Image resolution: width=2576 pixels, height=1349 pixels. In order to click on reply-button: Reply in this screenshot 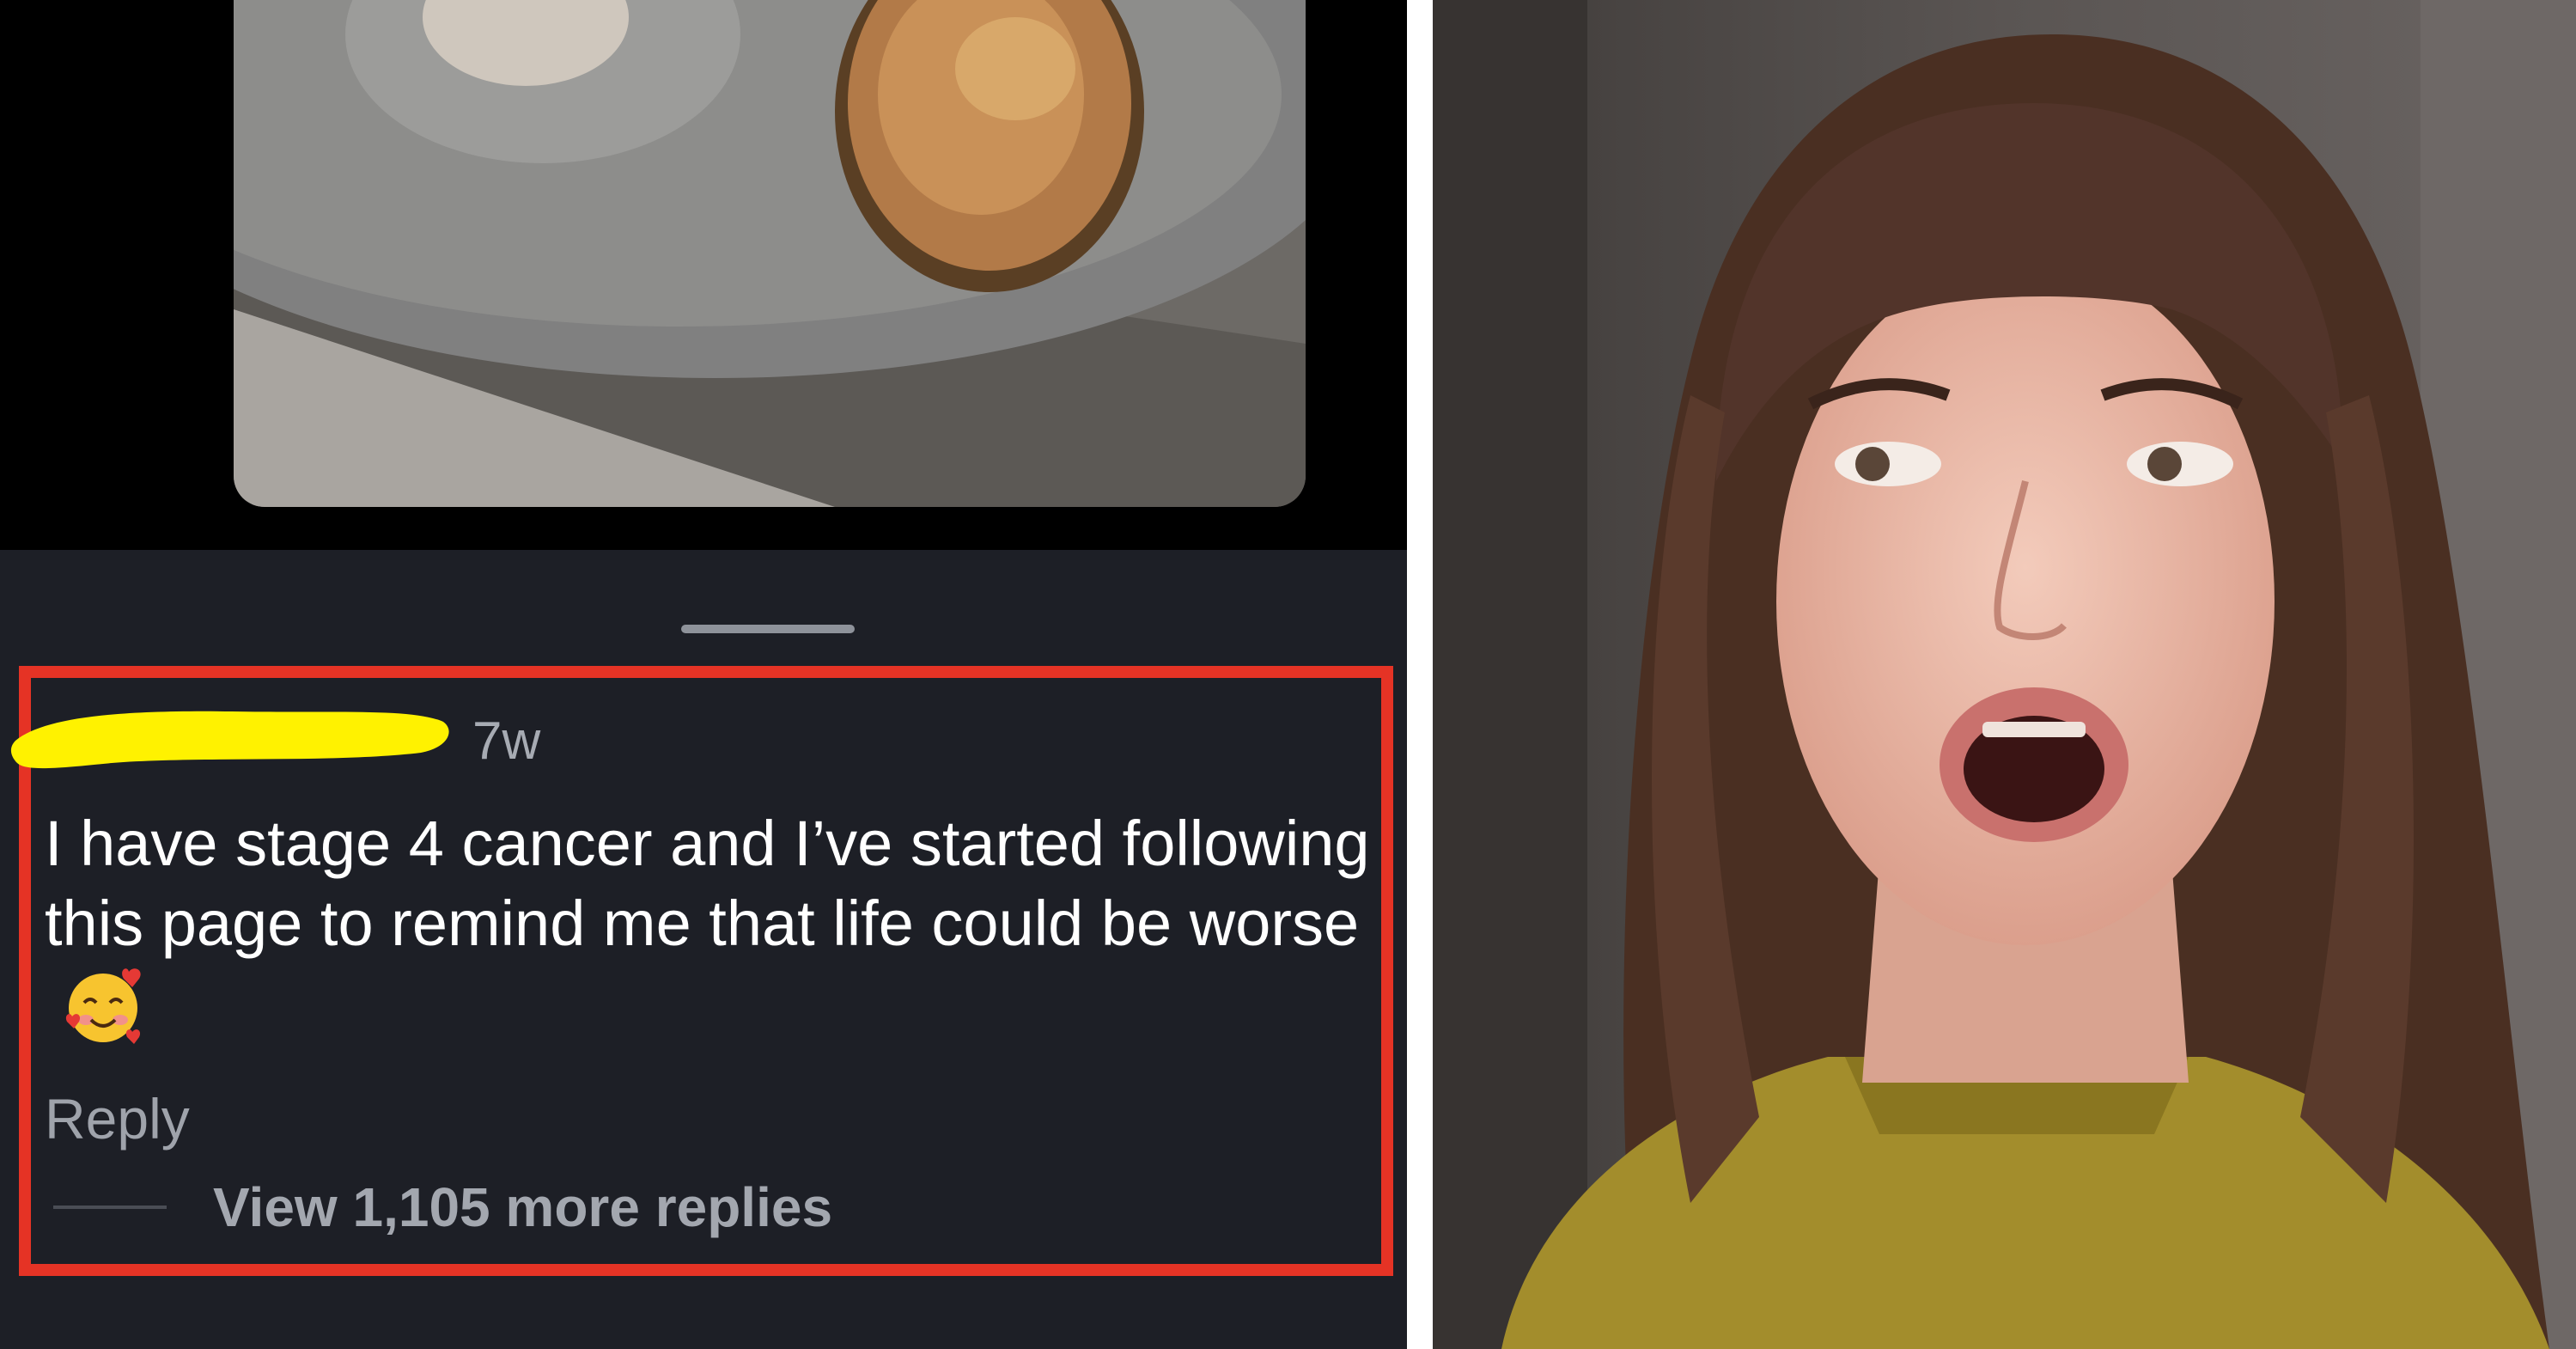, I will do `click(117, 1119)`.